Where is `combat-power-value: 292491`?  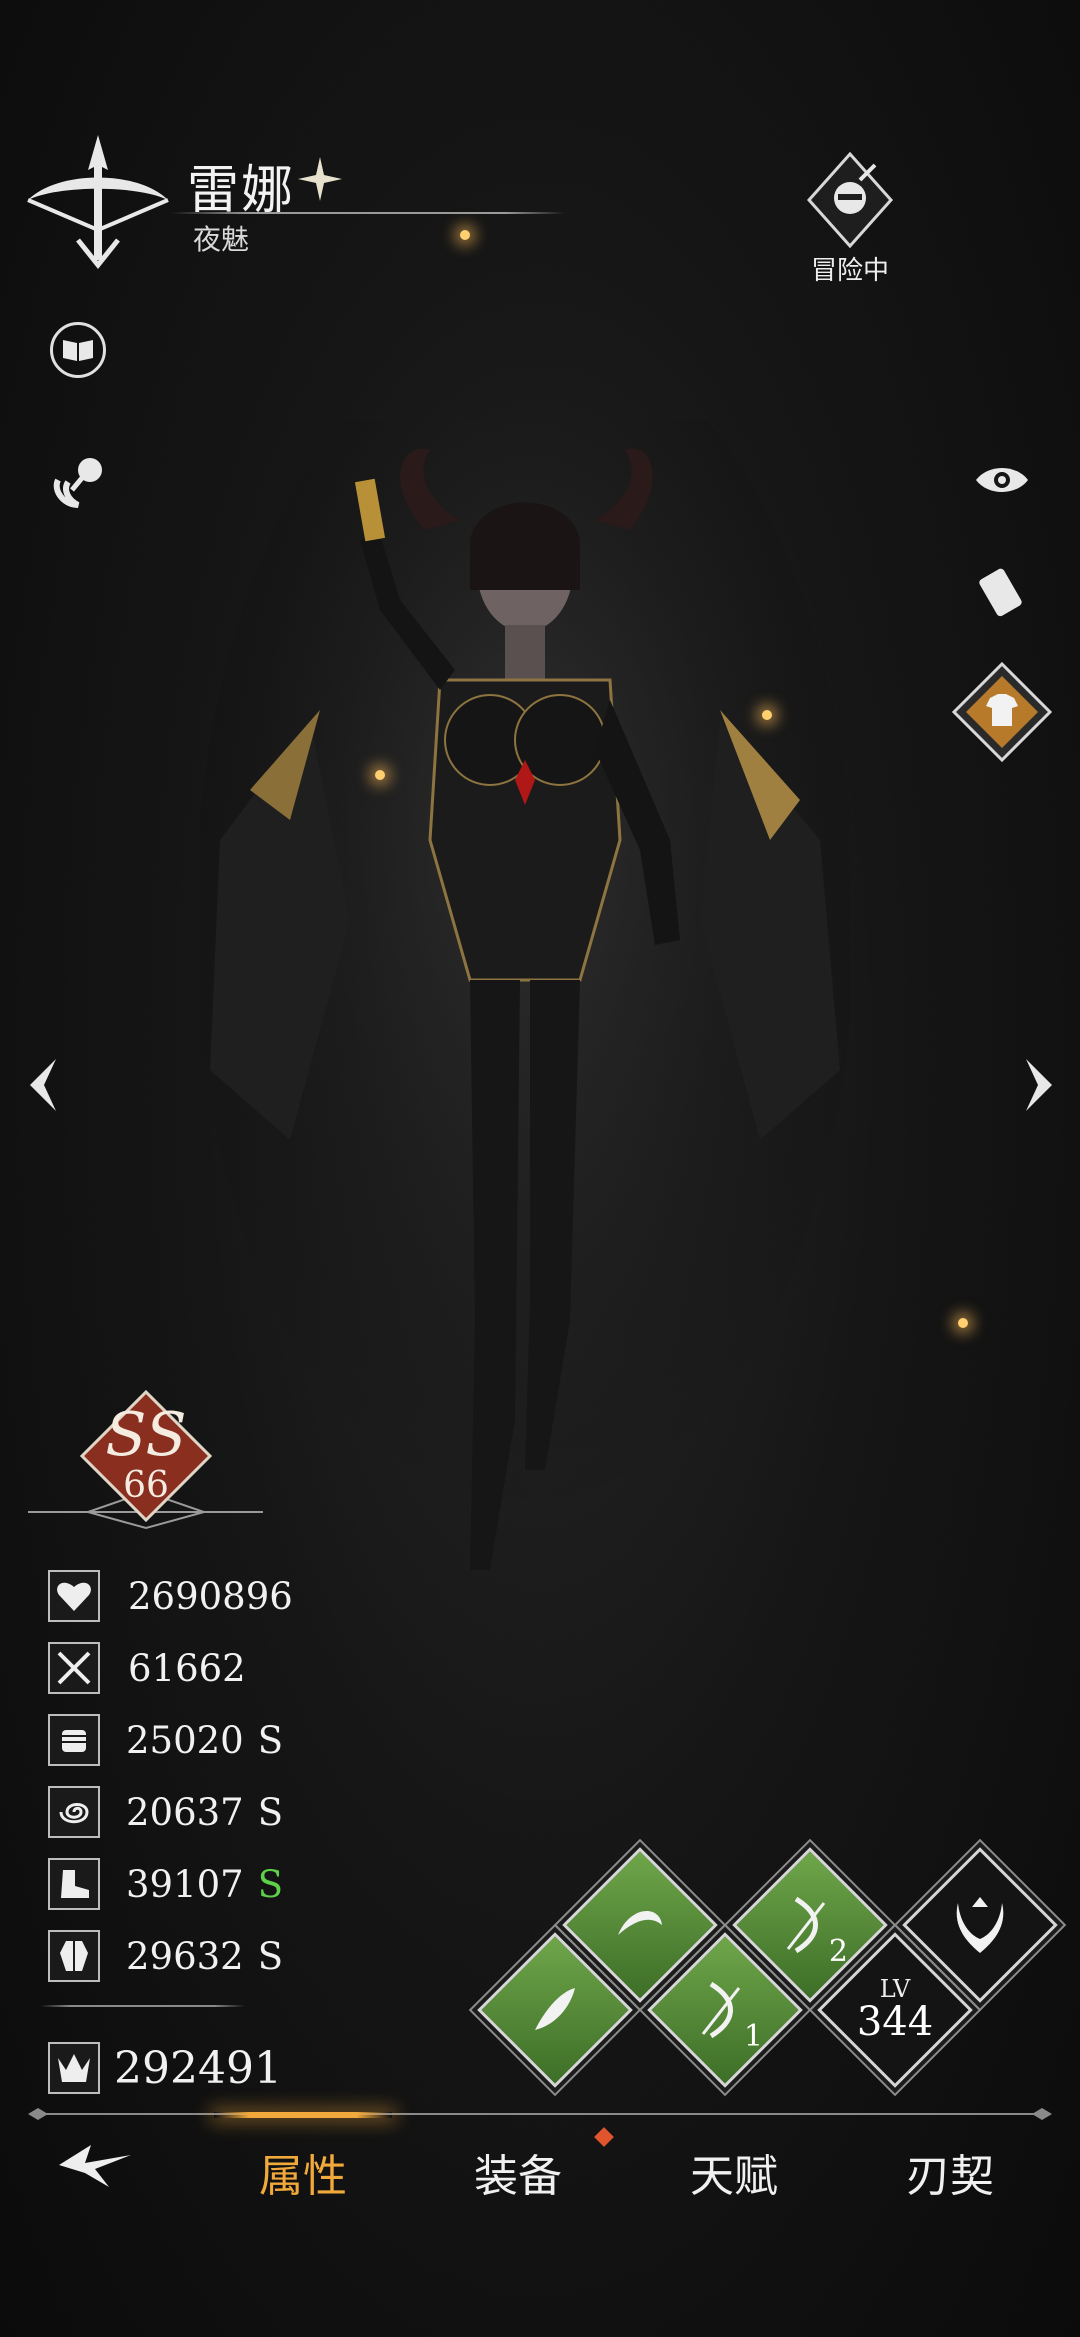
combat-power-value: 292491 is located at coordinates (198, 2068).